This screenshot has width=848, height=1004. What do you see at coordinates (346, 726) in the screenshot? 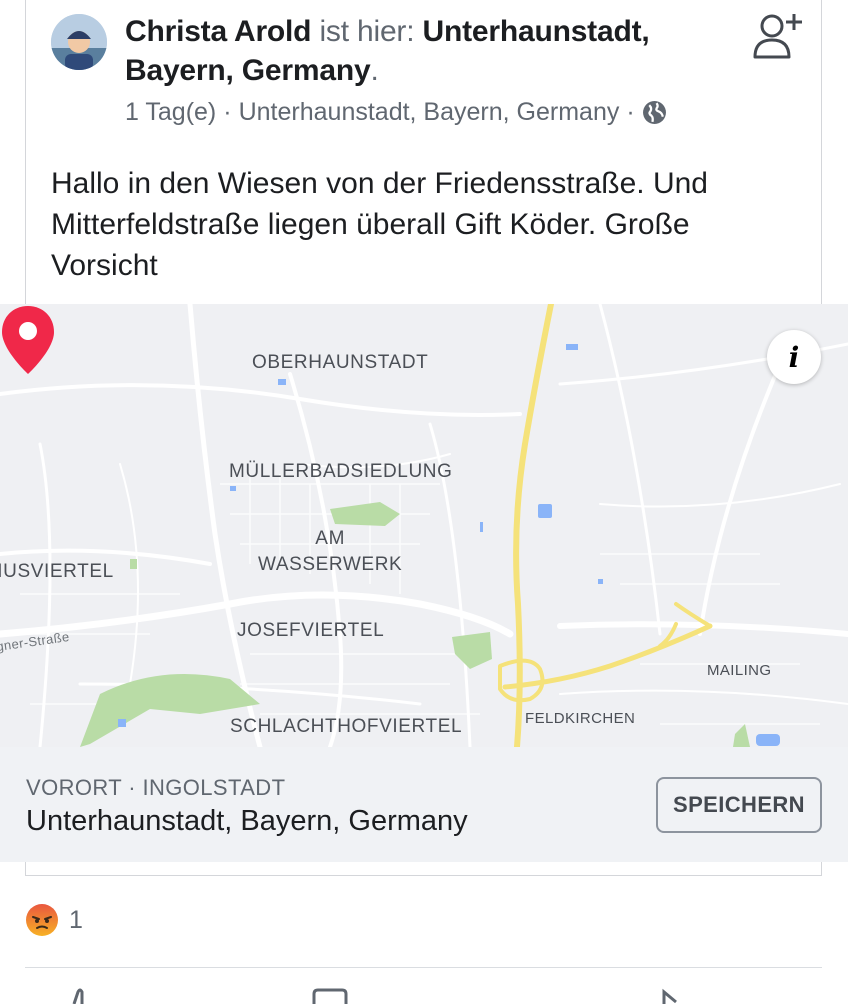
I see `map-label-schlachthofviertel: SCHLACHTHOFVIERTEL` at bounding box center [346, 726].